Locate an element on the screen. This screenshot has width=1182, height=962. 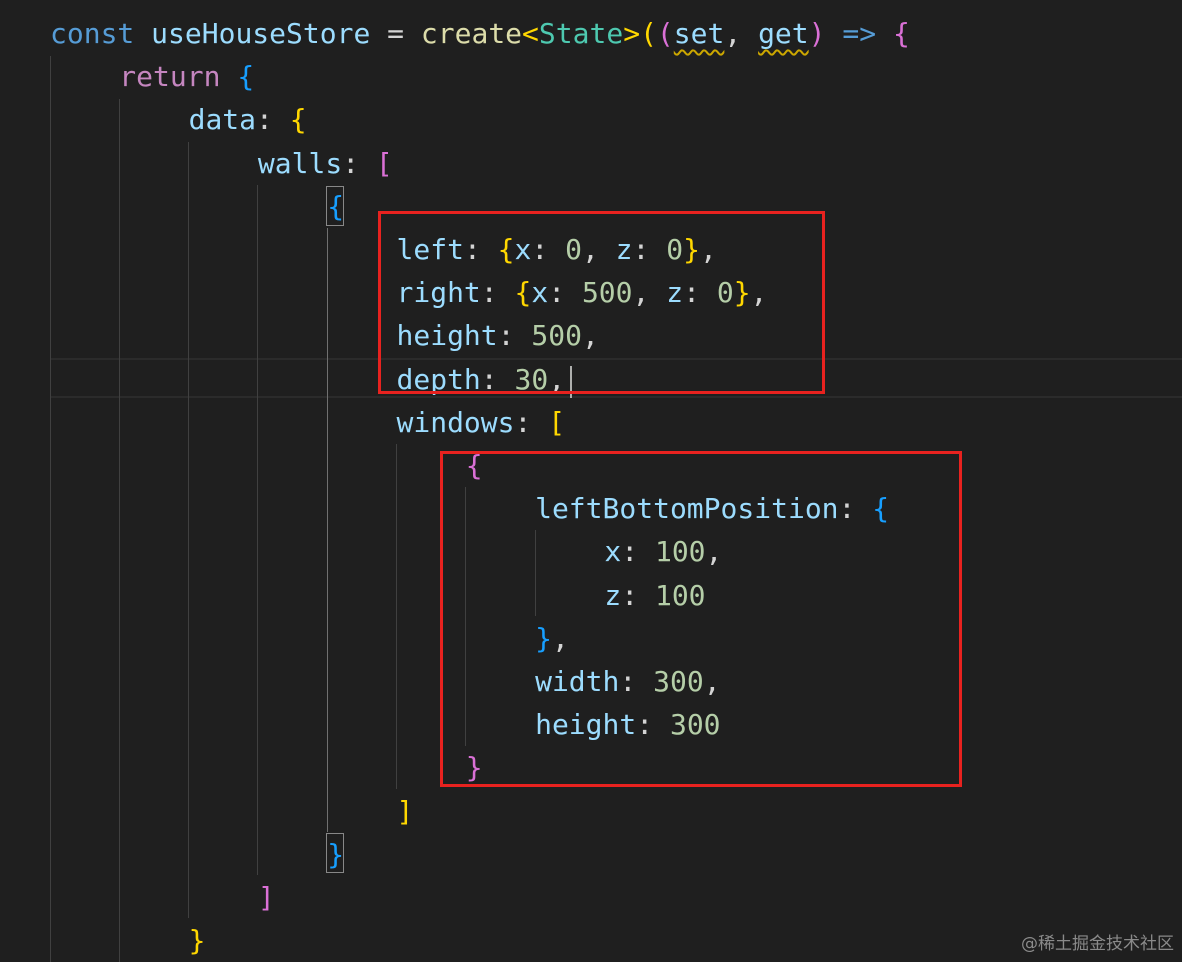
code-line: { is located at coordinates (335, 206).